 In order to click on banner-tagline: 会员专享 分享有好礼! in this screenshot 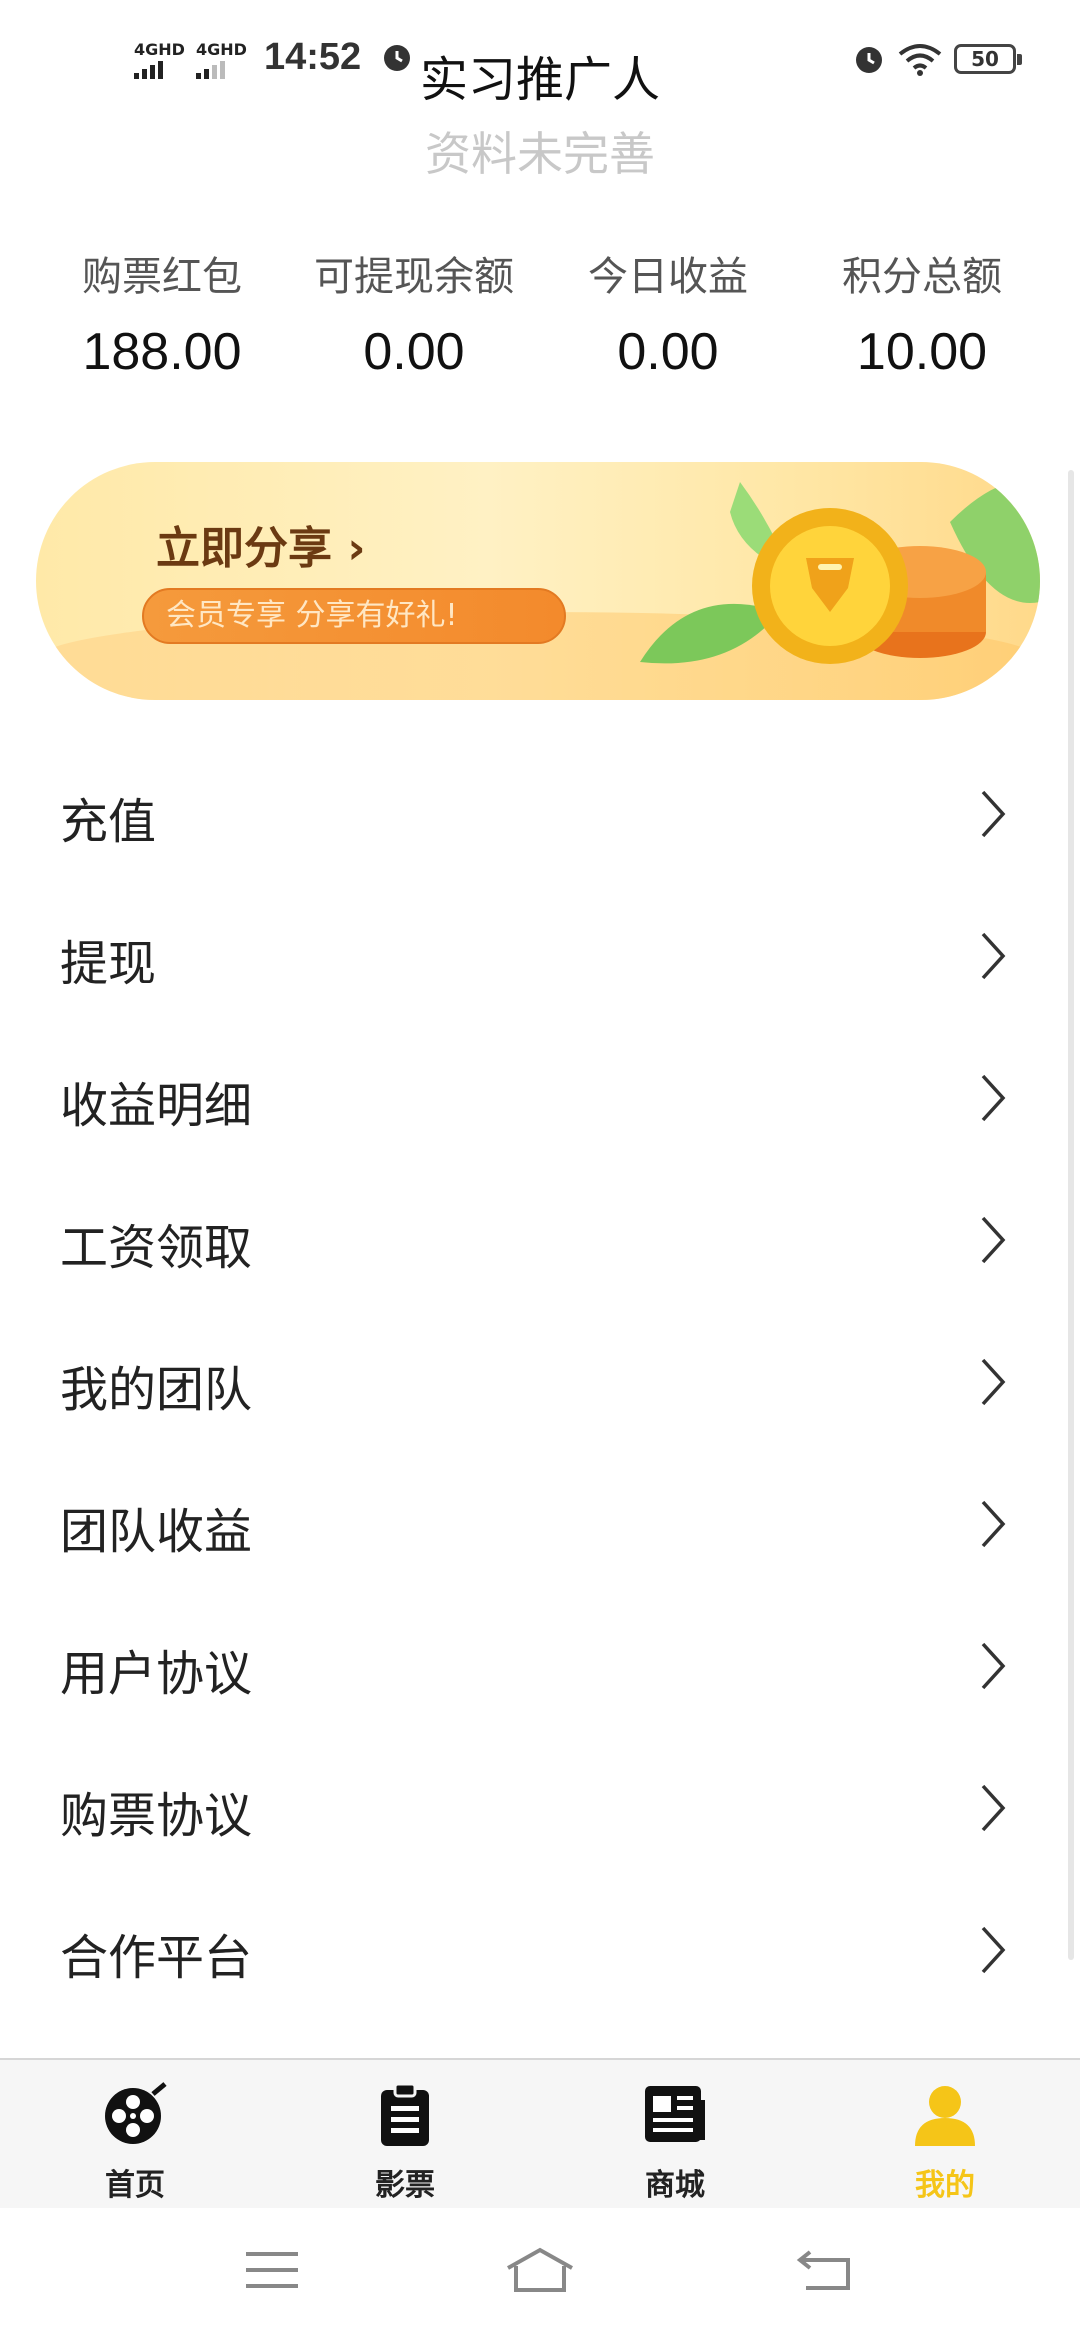, I will do `click(354, 616)`.